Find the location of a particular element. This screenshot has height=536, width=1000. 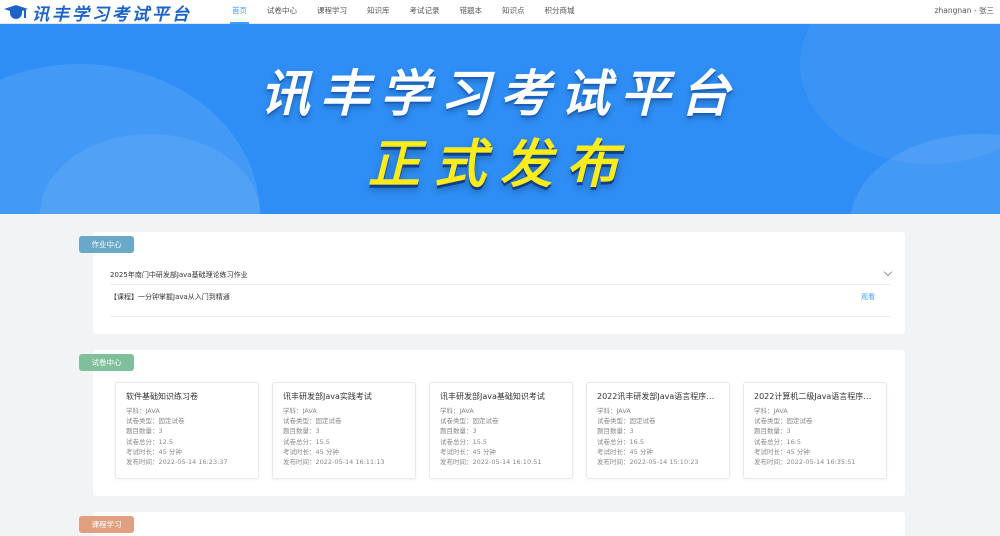

exam-card-title: 软件基础知识练习卷 is located at coordinates (162, 396).